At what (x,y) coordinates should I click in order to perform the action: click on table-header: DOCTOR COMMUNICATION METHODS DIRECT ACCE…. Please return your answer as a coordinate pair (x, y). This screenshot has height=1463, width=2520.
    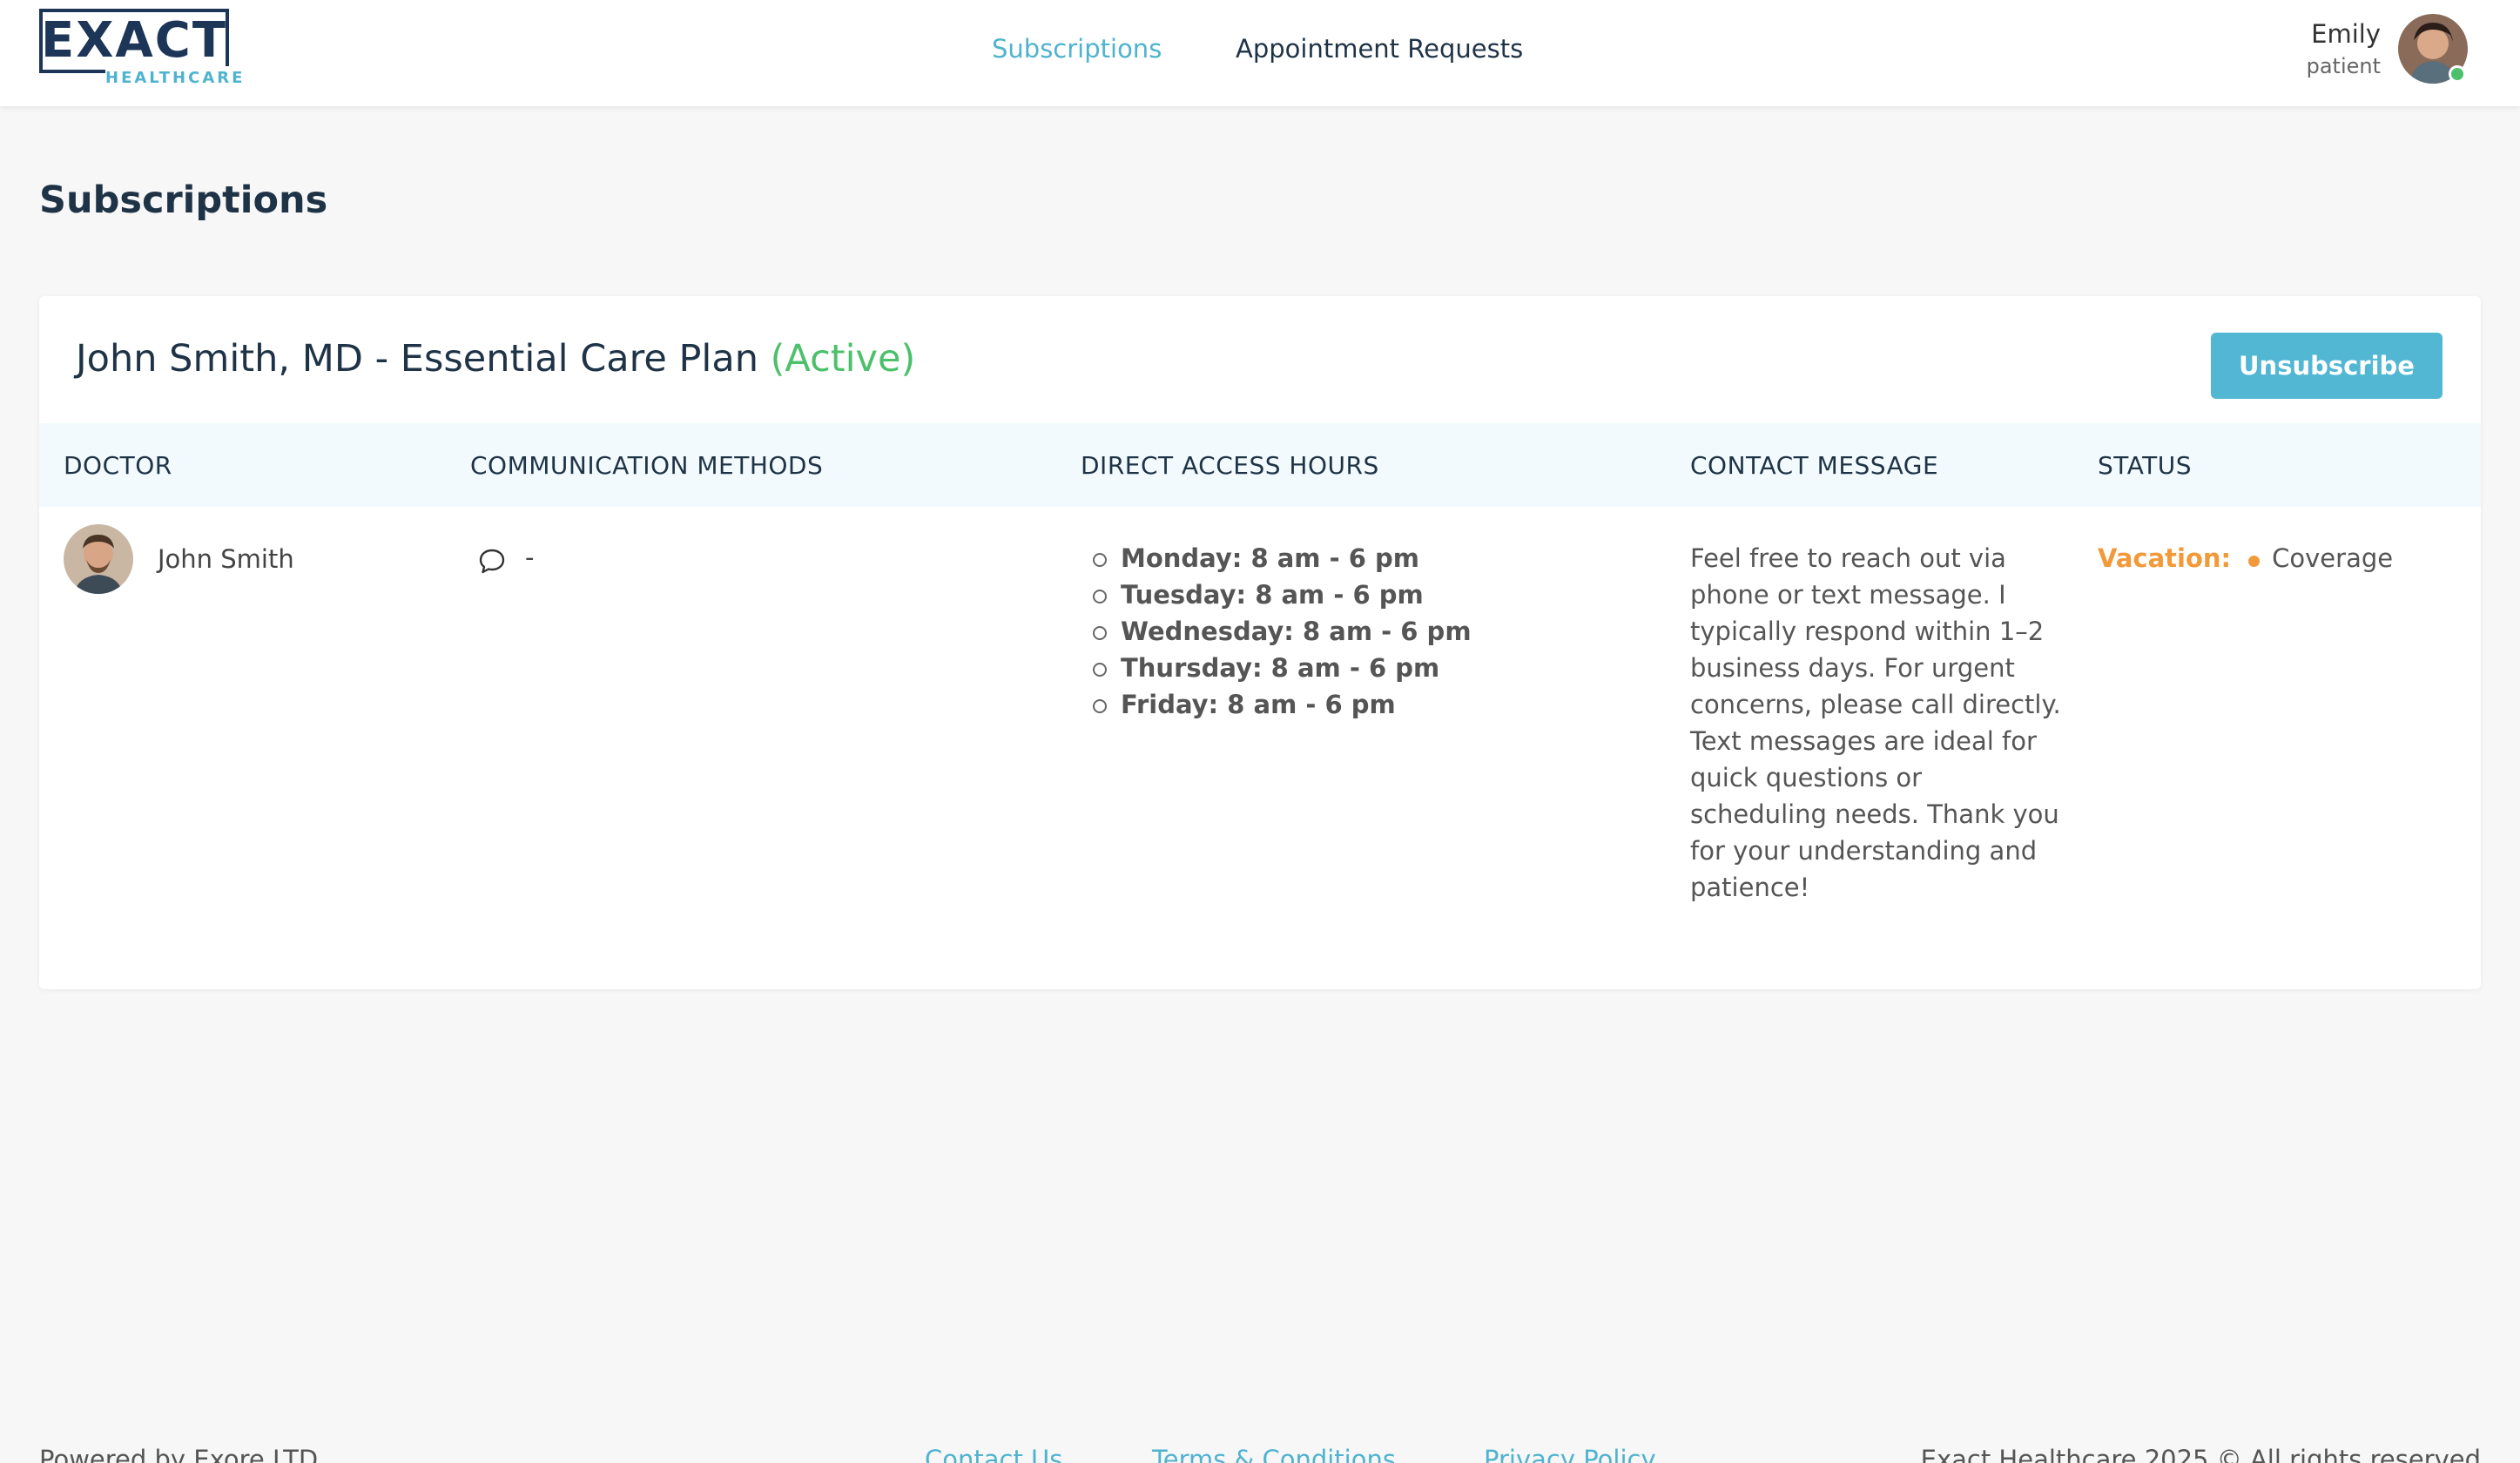
    Looking at the image, I should click on (1260, 465).